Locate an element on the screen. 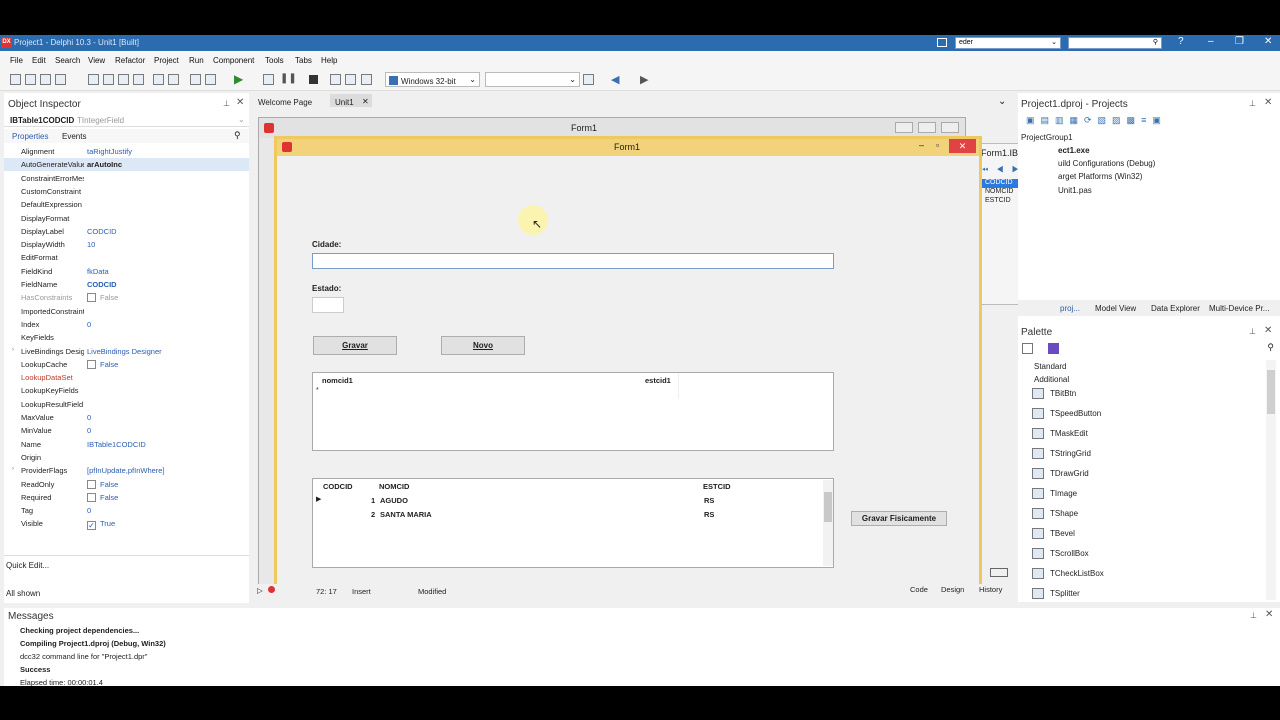 The image size is (1280, 720). tab-properties: Properties is located at coordinates (30, 136).